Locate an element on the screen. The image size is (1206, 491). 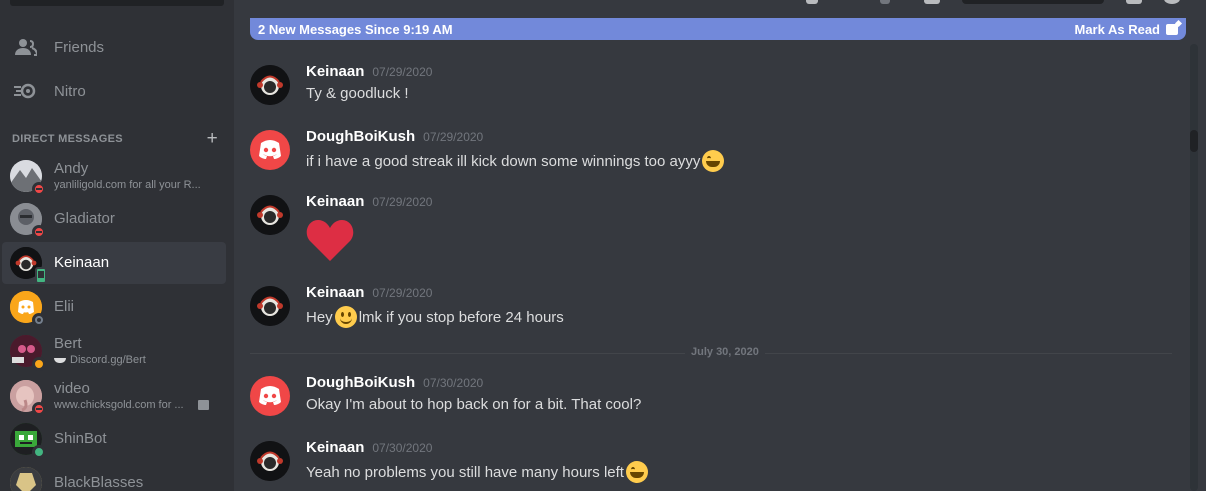
dm-name: video is located at coordinates (72, 388).